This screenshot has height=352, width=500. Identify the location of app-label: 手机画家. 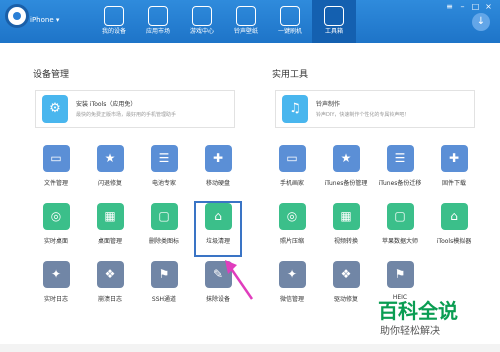
(291, 183).